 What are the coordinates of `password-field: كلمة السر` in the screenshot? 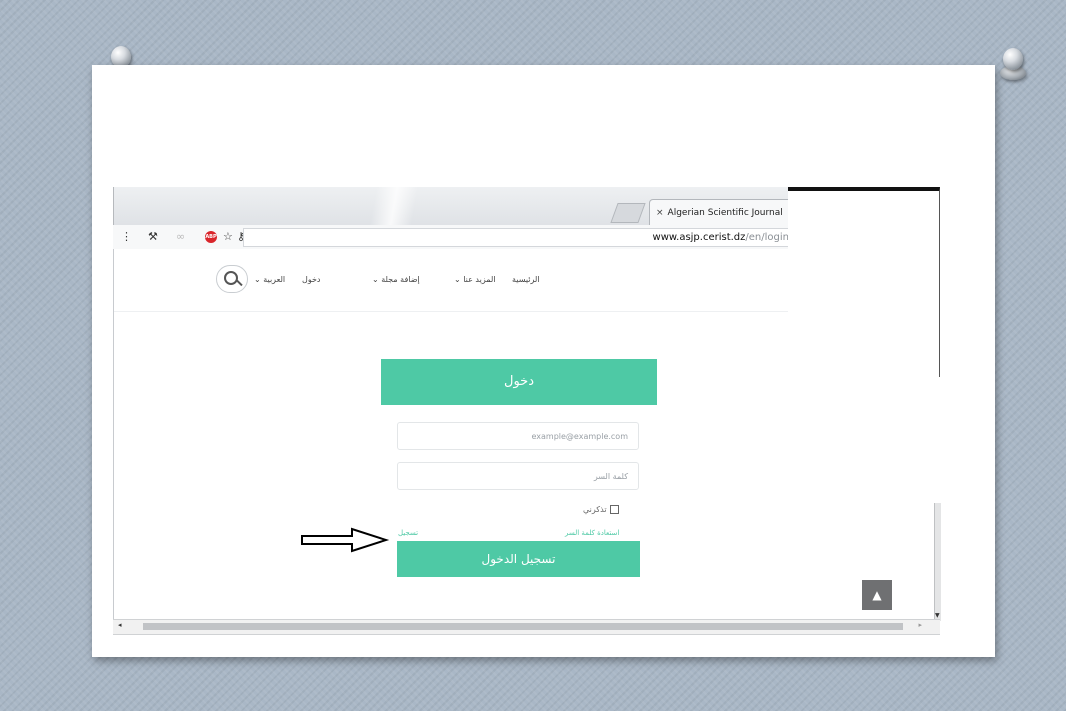 It's located at (518, 476).